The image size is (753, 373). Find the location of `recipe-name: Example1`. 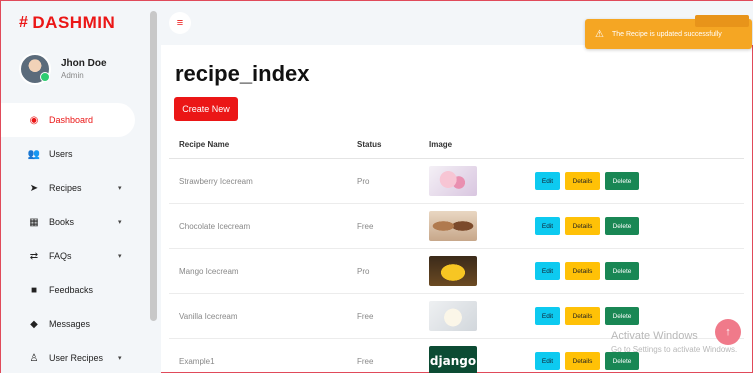

recipe-name: Example1 is located at coordinates (197, 361).